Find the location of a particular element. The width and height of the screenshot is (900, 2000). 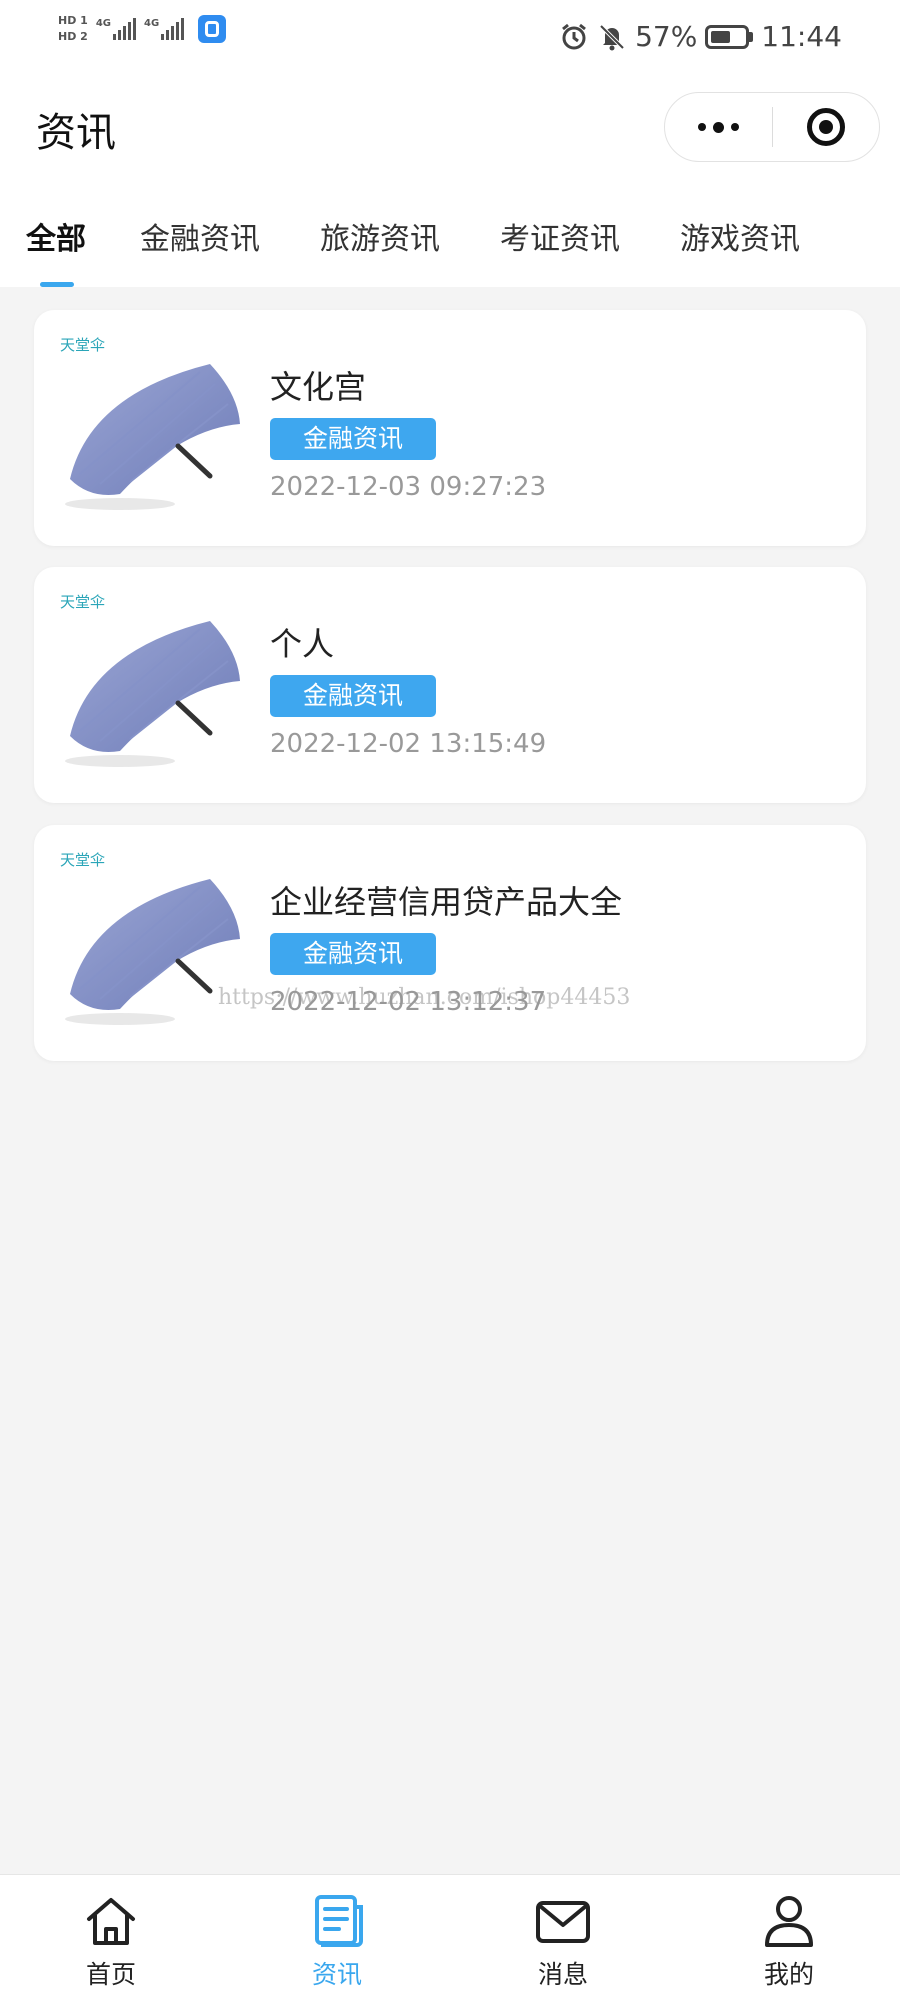

article-card: 天堂伞 企业经营信用贷产品大全 金融资讯 2022-12-02 13:12:37 is located at coordinates (450, 943).